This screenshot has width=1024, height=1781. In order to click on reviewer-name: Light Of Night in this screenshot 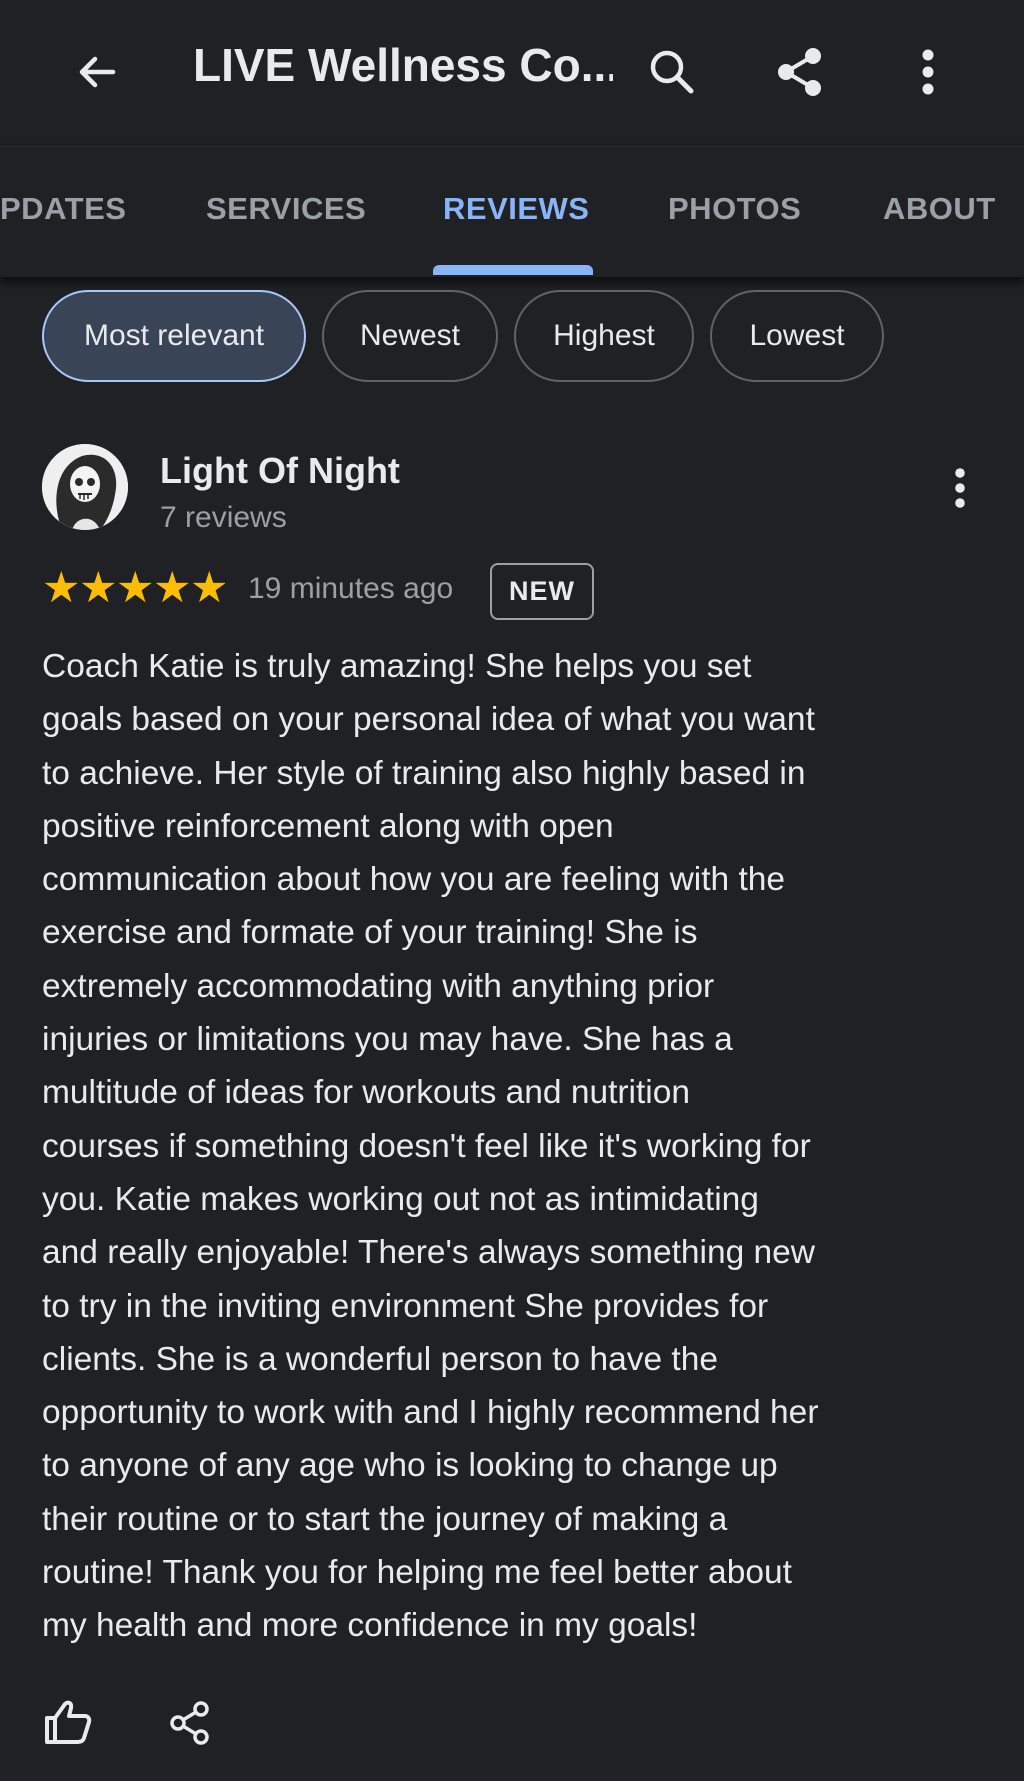, I will do `click(280, 471)`.